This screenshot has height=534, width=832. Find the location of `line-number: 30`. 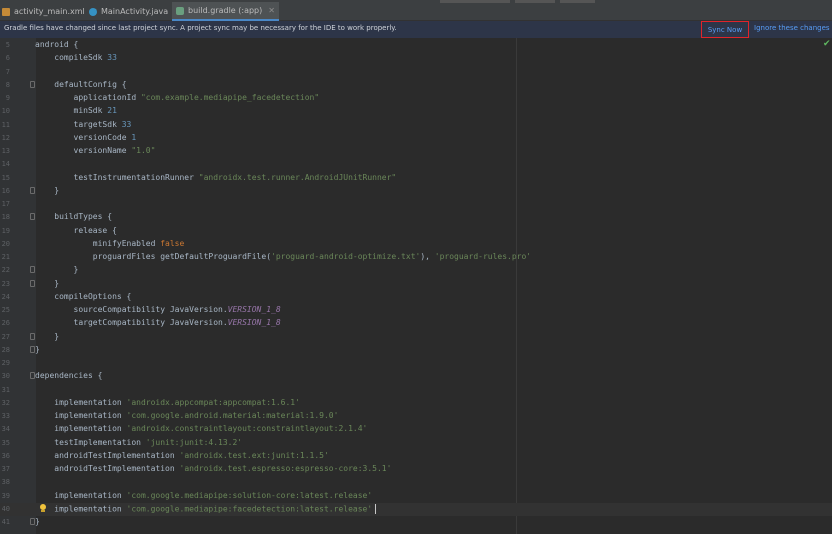

line-number: 30 is located at coordinates (5, 376).